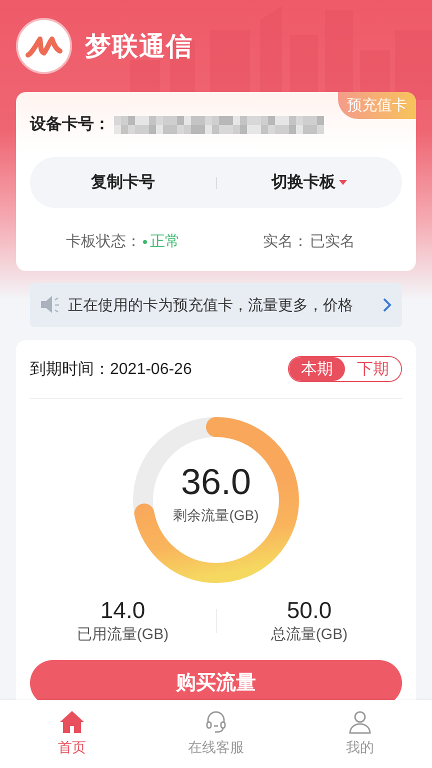 The width and height of the screenshot is (432, 768). Describe the element at coordinates (103, 241) in the screenshot. I see `status-label: 卡板状态：` at that location.